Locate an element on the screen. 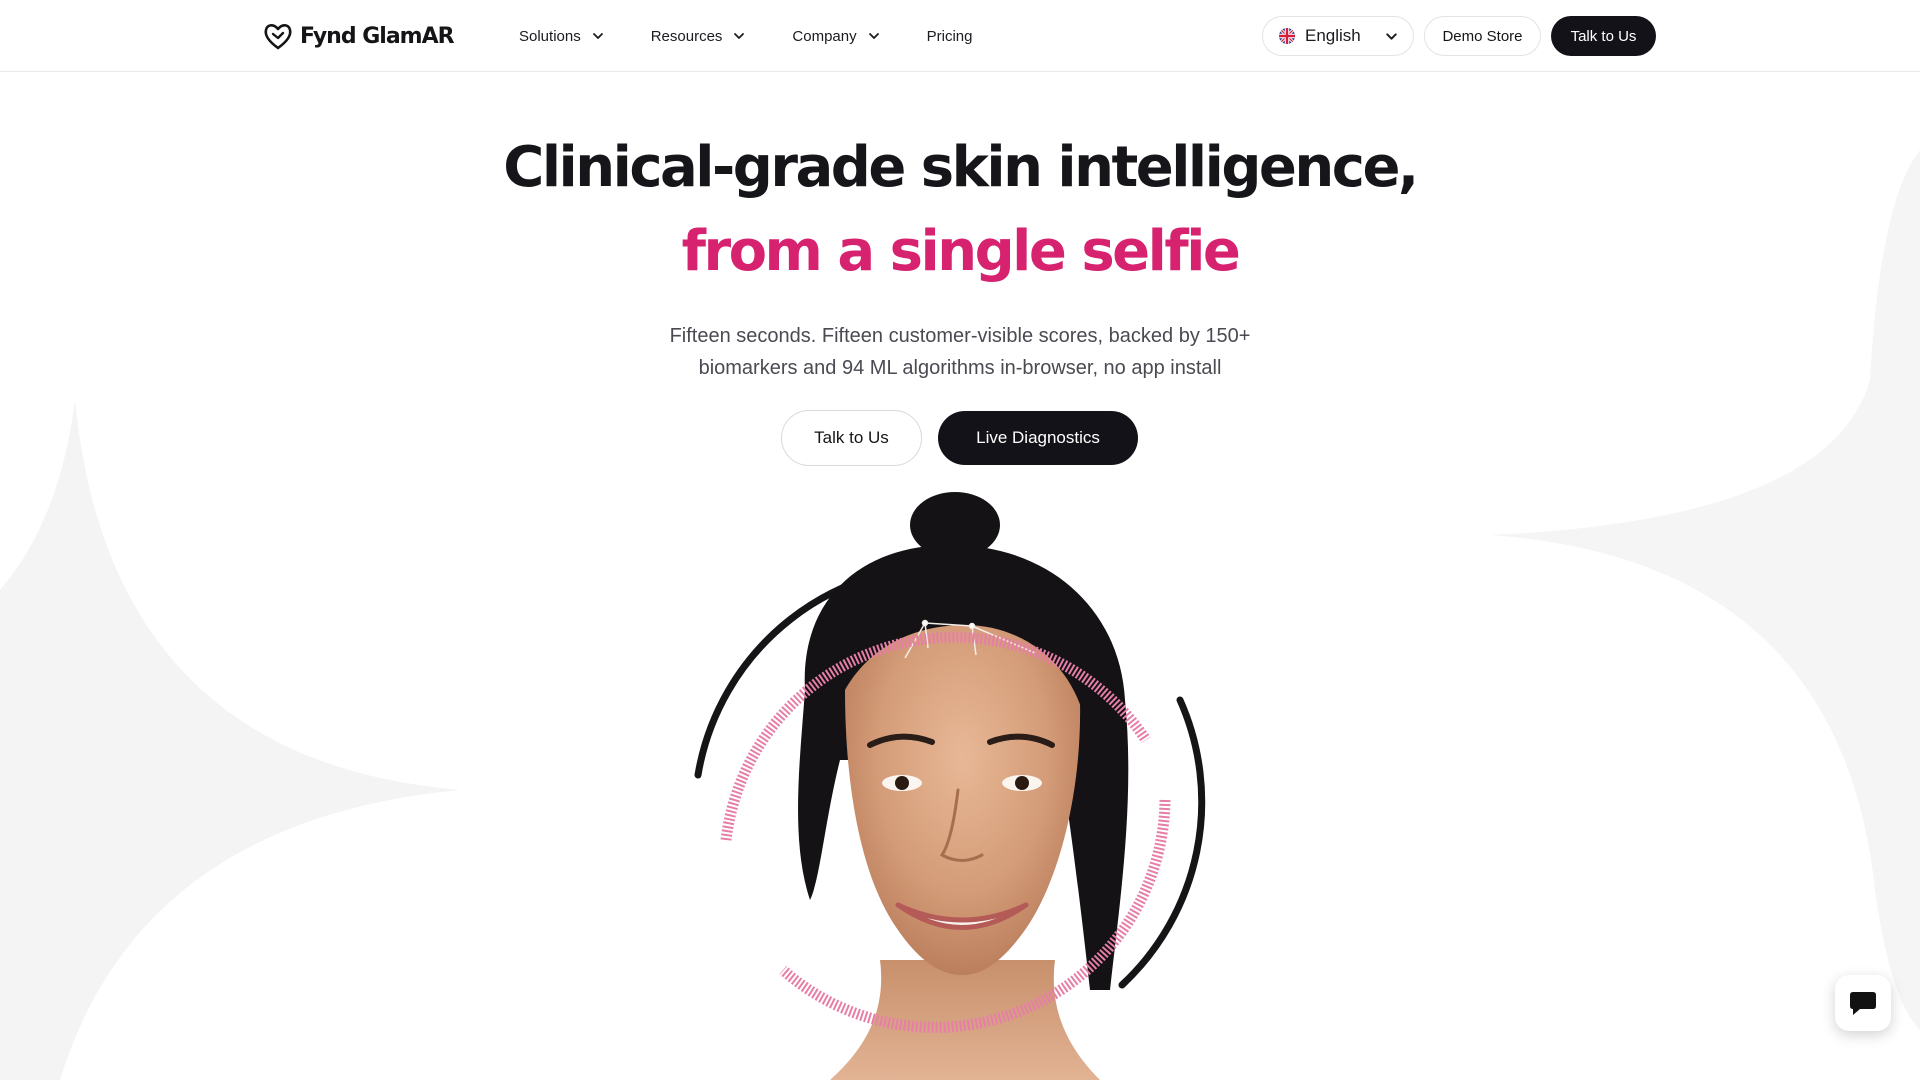 The height and width of the screenshot is (1080, 1920). hero-portrait-illustration is located at coordinates (950, 786).